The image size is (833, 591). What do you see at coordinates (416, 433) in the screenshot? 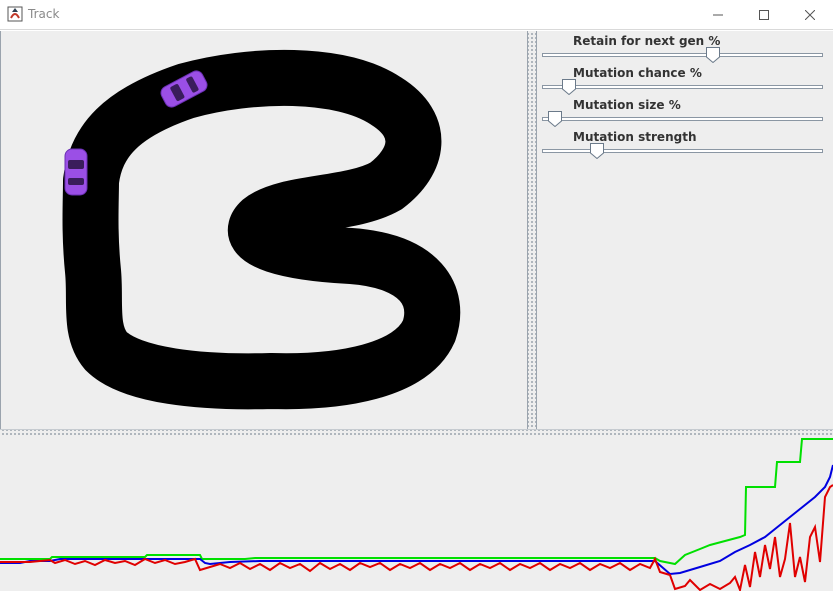
I see `horizontal-split-divider` at bounding box center [416, 433].